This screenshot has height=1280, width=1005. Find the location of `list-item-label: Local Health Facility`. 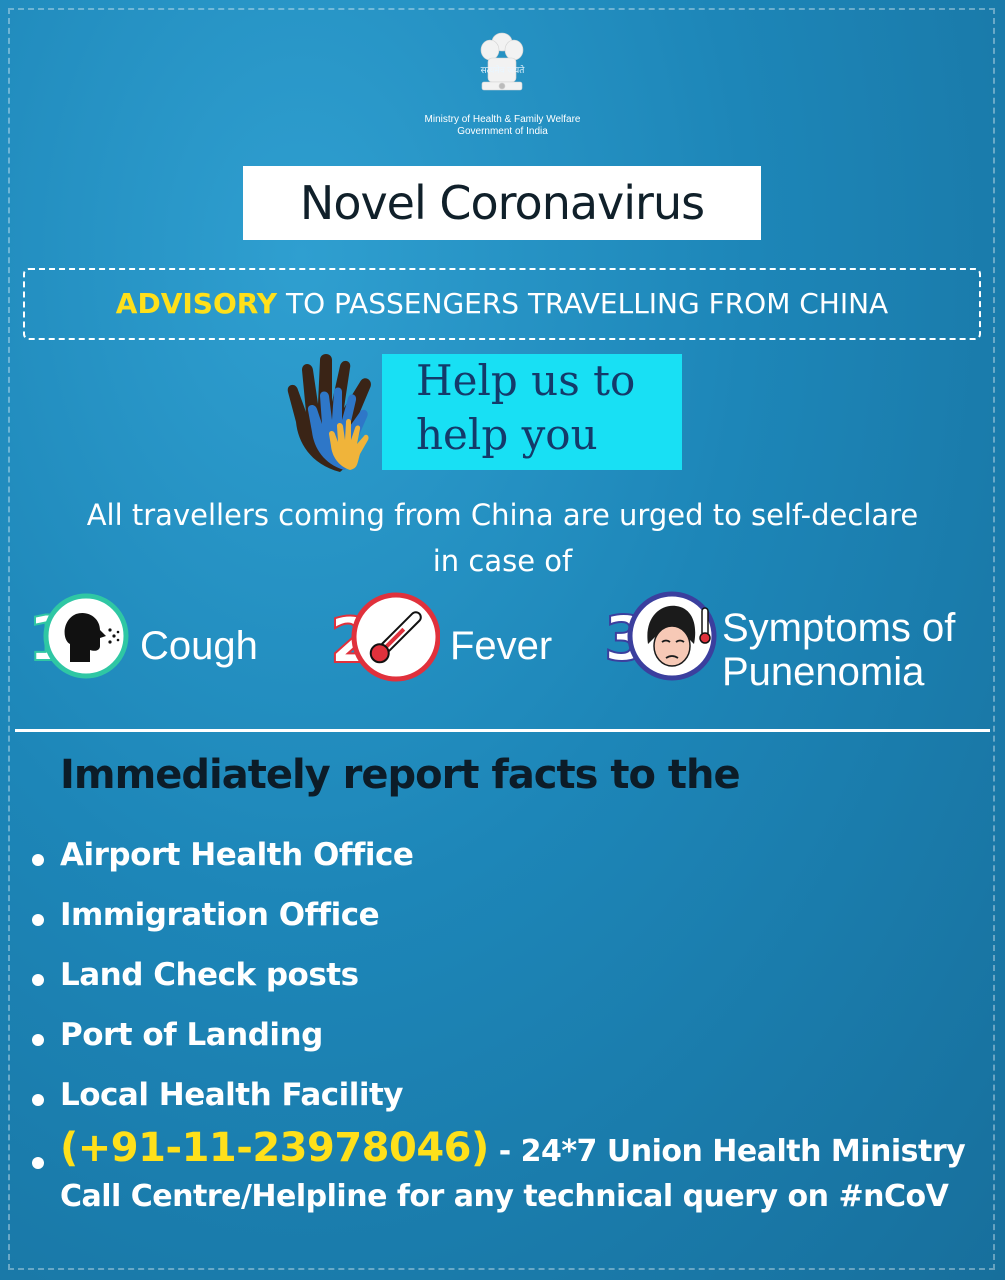

list-item-label: Local Health Facility is located at coordinates (232, 1095).